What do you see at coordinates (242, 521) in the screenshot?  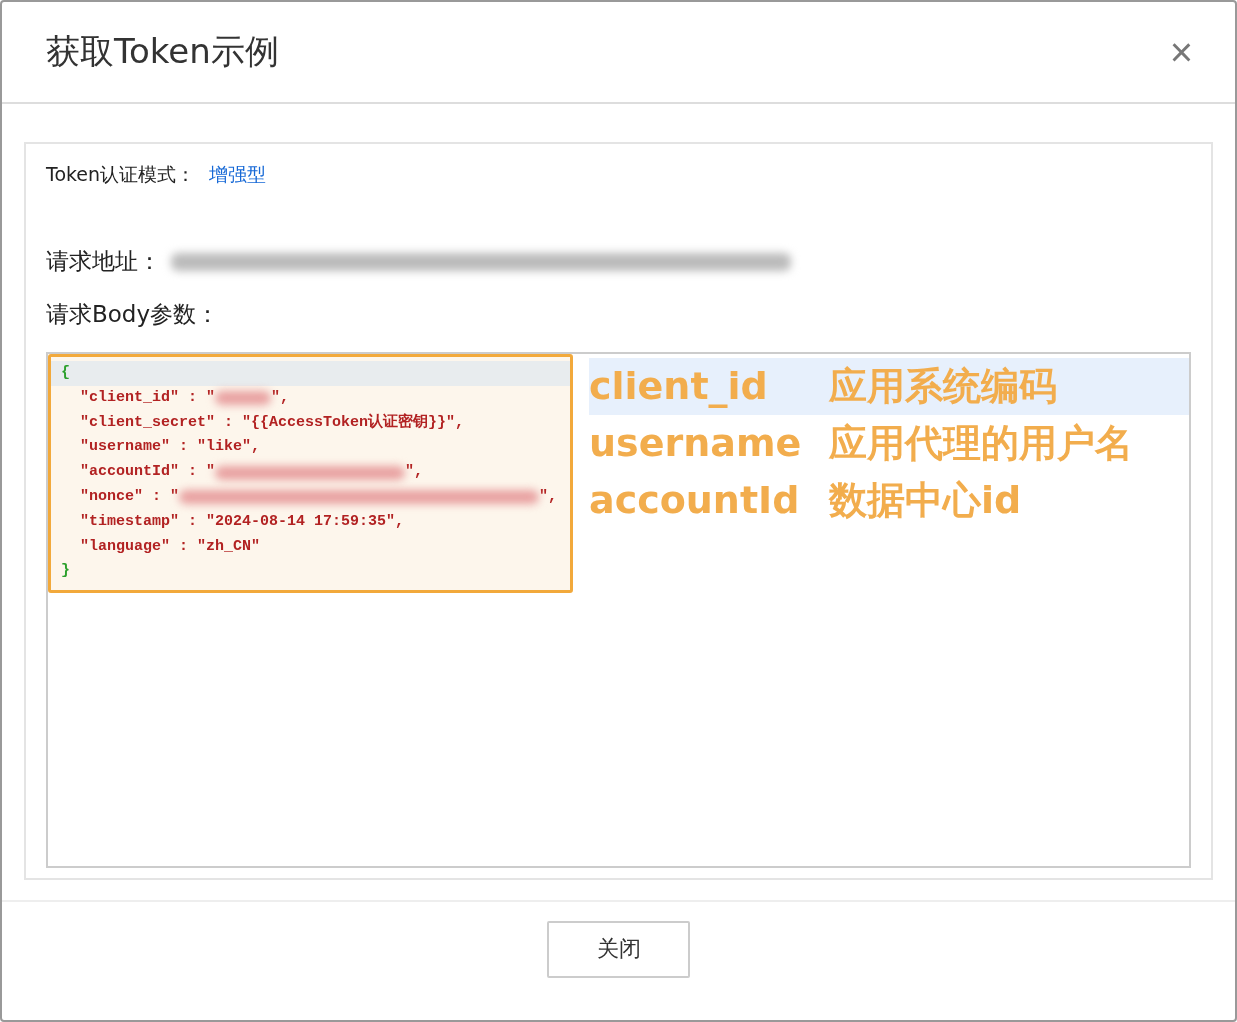 I see `code-text: "timestamp" : "2024-08-14 17:59:35",` at bounding box center [242, 521].